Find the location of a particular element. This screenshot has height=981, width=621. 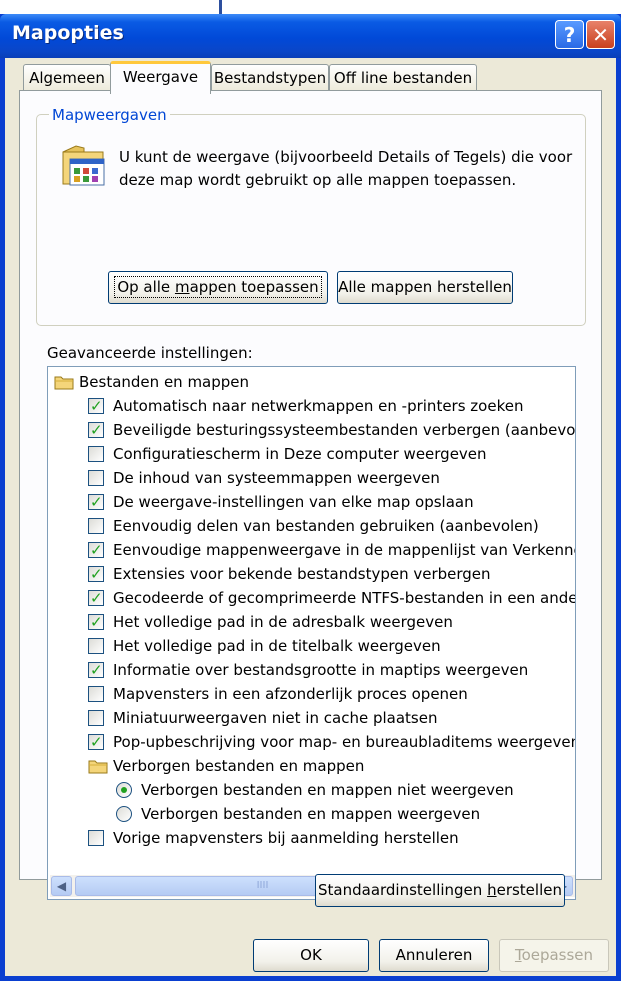

help-button: ? is located at coordinates (569, 34).